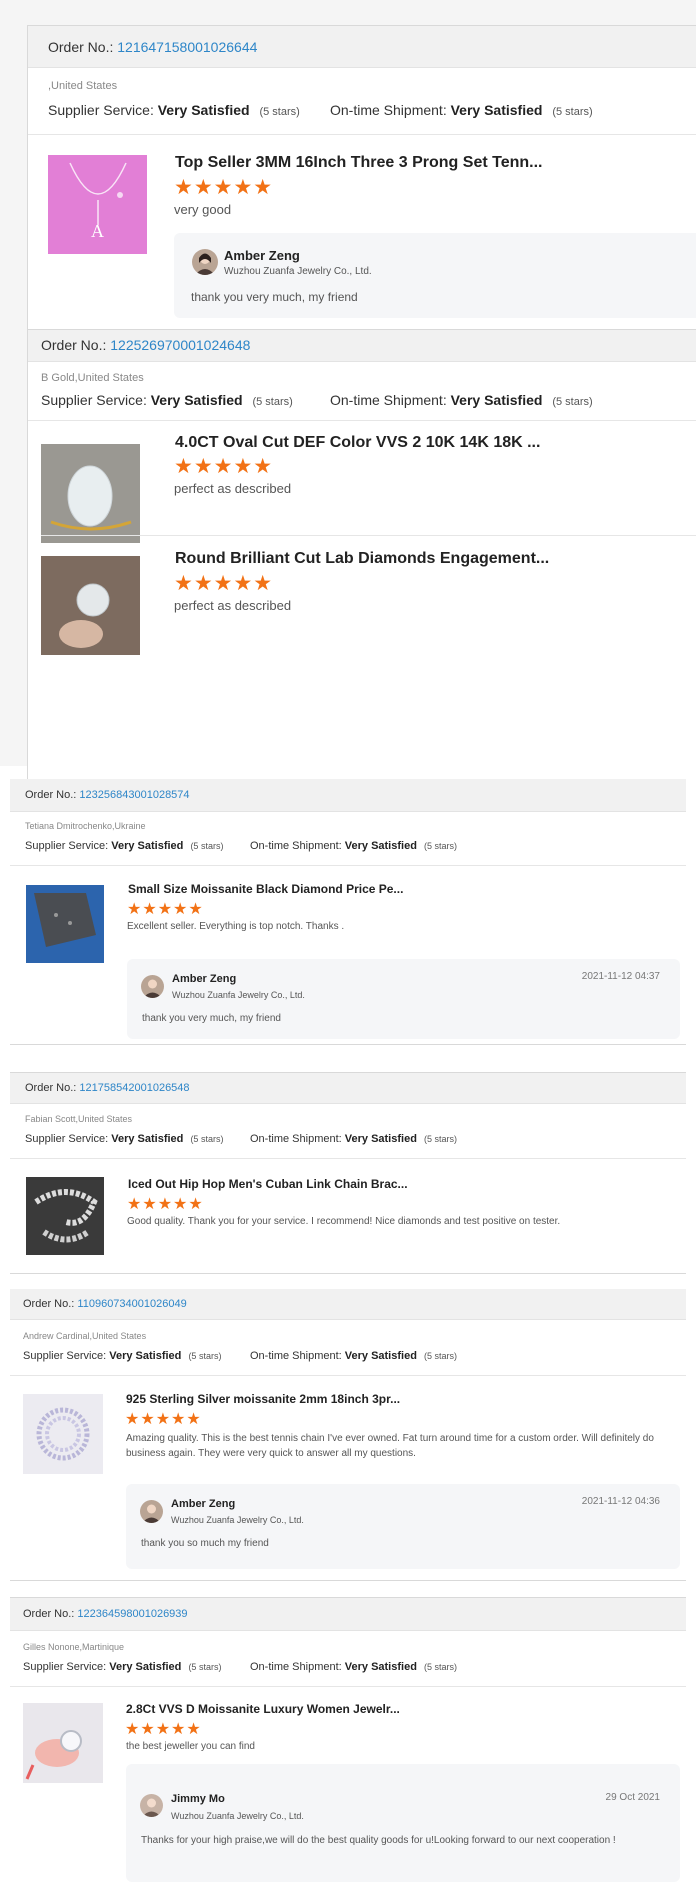 The height and width of the screenshot is (1887, 696). Describe the element at coordinates (132, 1614) in the screenshot. I see `order-number-link: 122364598001026939` at that location.